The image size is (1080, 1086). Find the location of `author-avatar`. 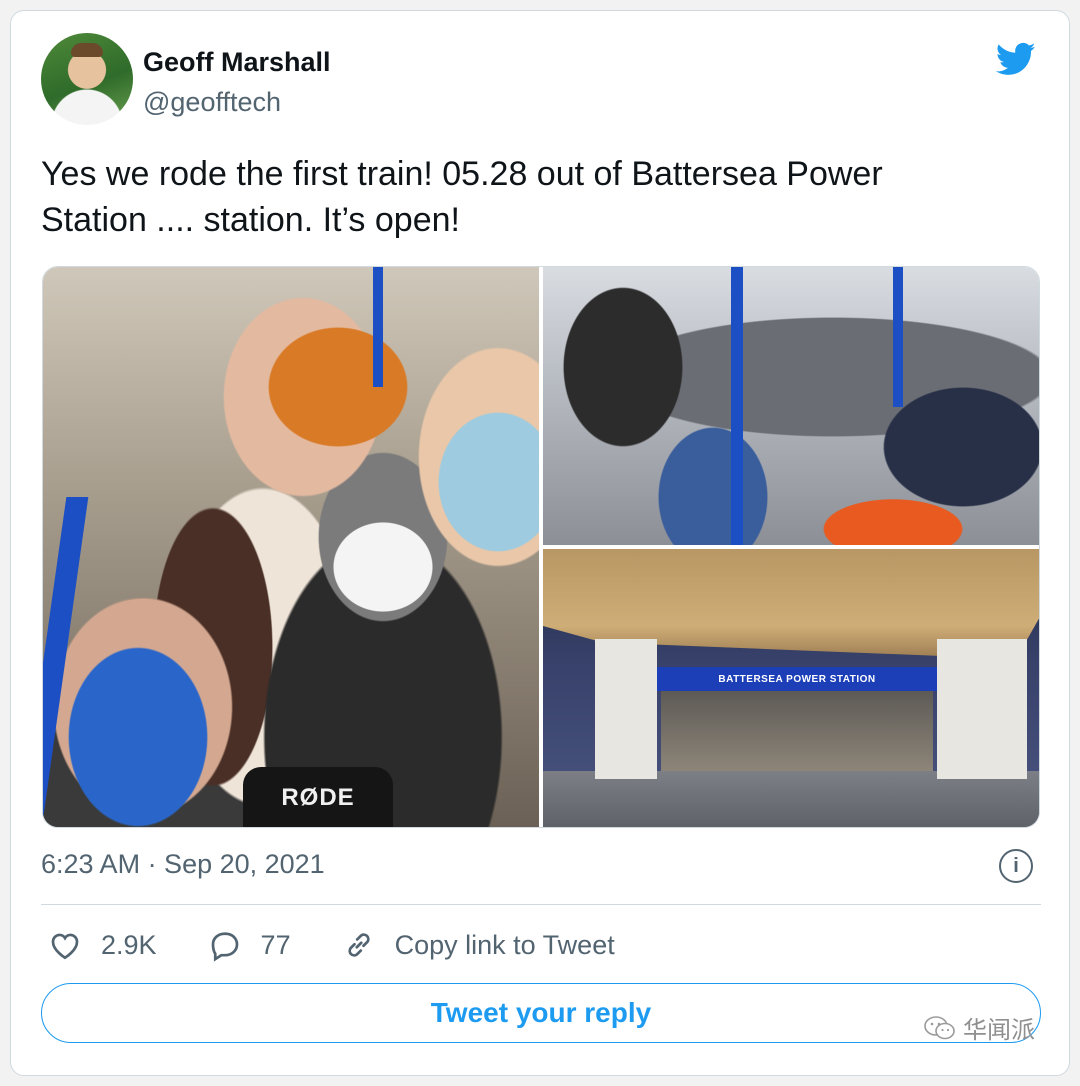

author-avatar is located at coordinates (87, 79).